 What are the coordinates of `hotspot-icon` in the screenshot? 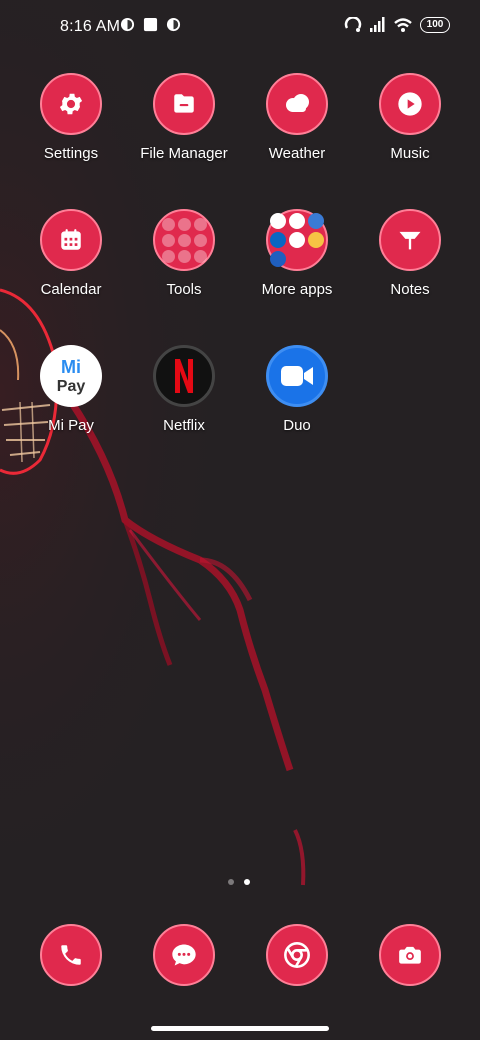 It's located at (353, 24).